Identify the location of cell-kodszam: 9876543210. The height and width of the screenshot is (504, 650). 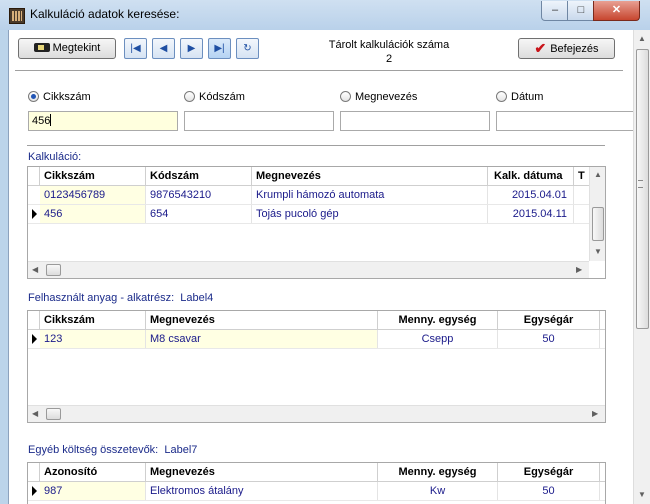
(199, 195).